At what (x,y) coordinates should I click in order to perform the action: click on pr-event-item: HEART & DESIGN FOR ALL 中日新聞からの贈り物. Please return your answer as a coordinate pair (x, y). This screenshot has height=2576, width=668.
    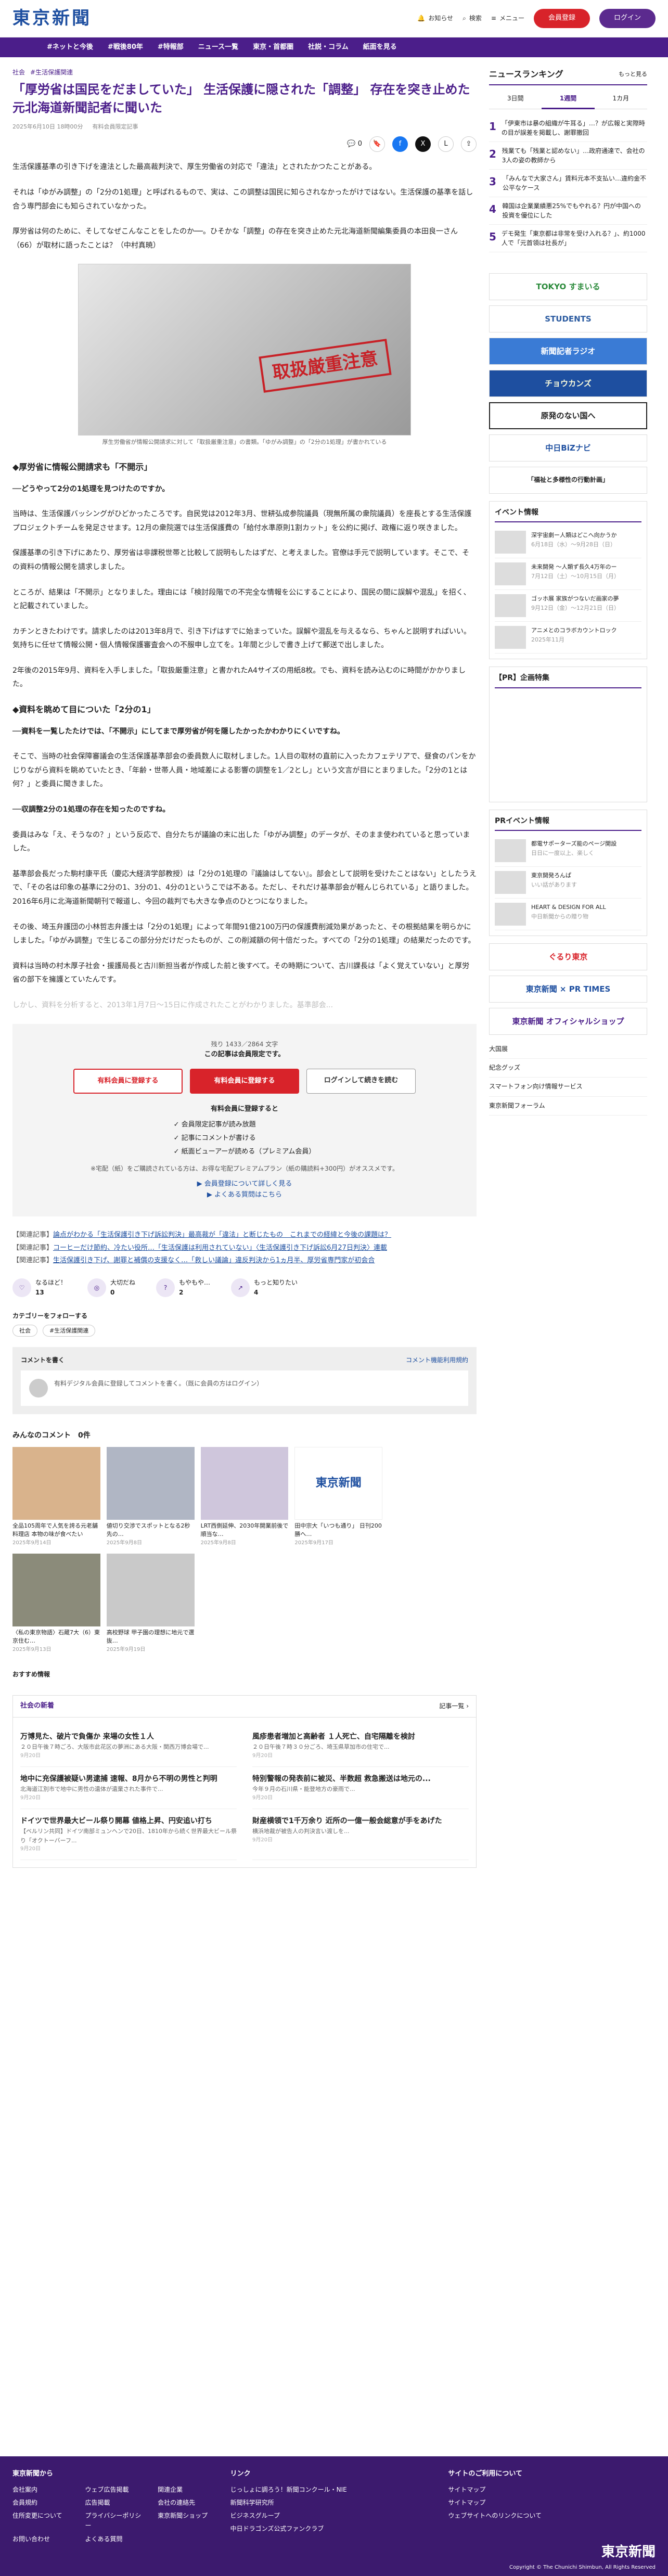
    Looking at the image, I should click on (568, 915).